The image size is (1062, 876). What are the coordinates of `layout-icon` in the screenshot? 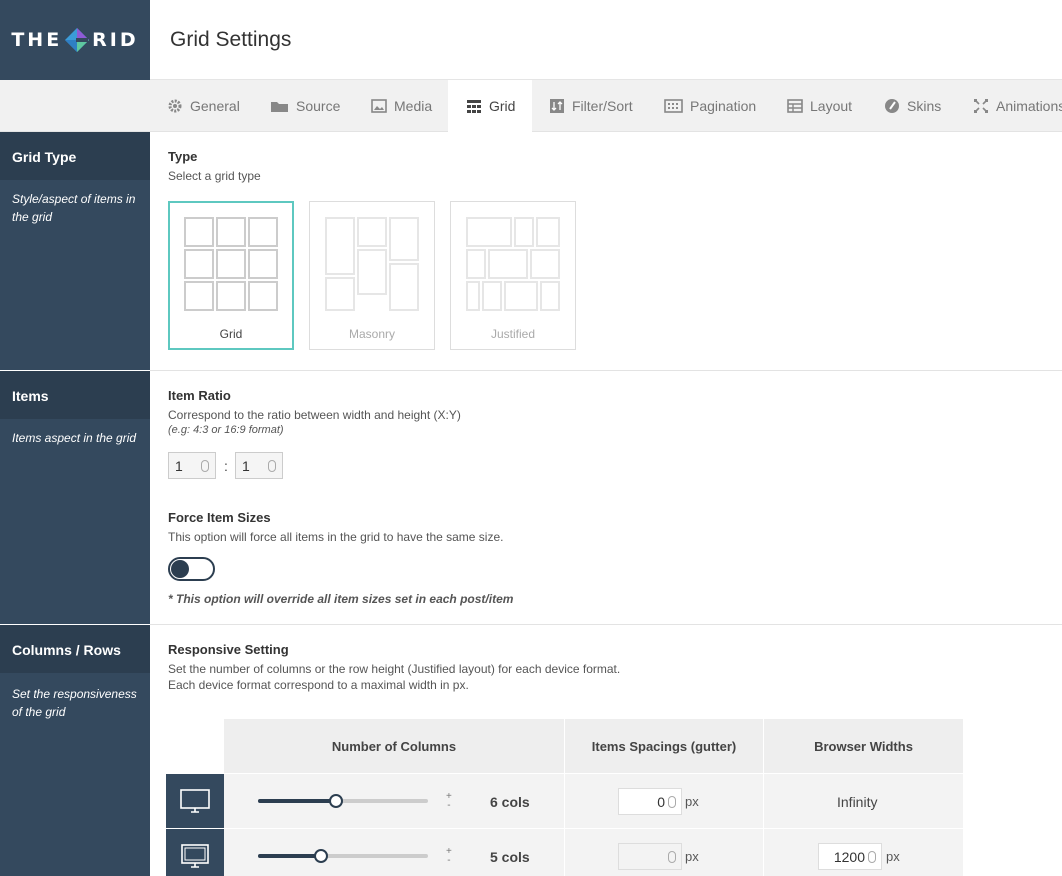 It's located at (795, 106).